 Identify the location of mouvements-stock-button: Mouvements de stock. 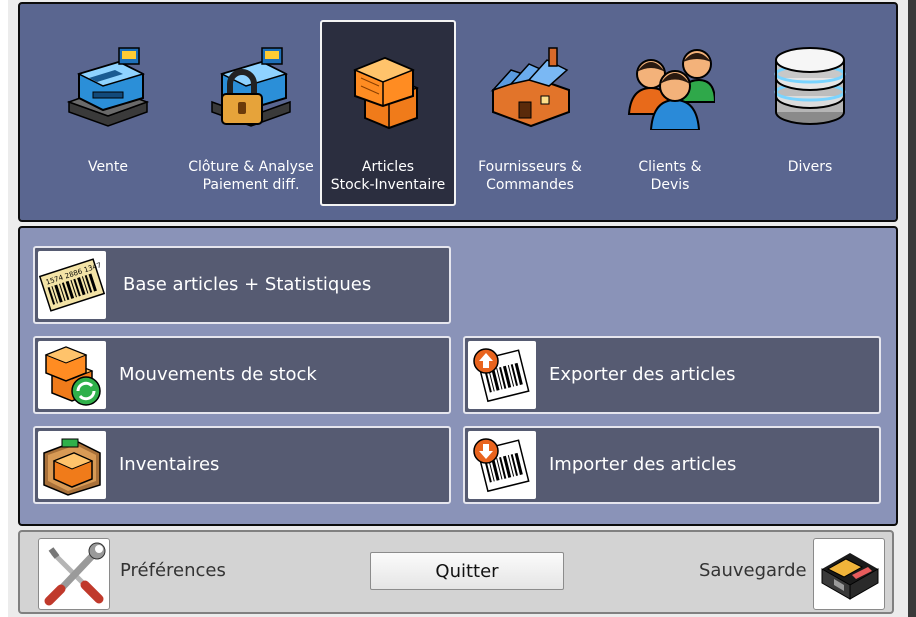
(242, 375).